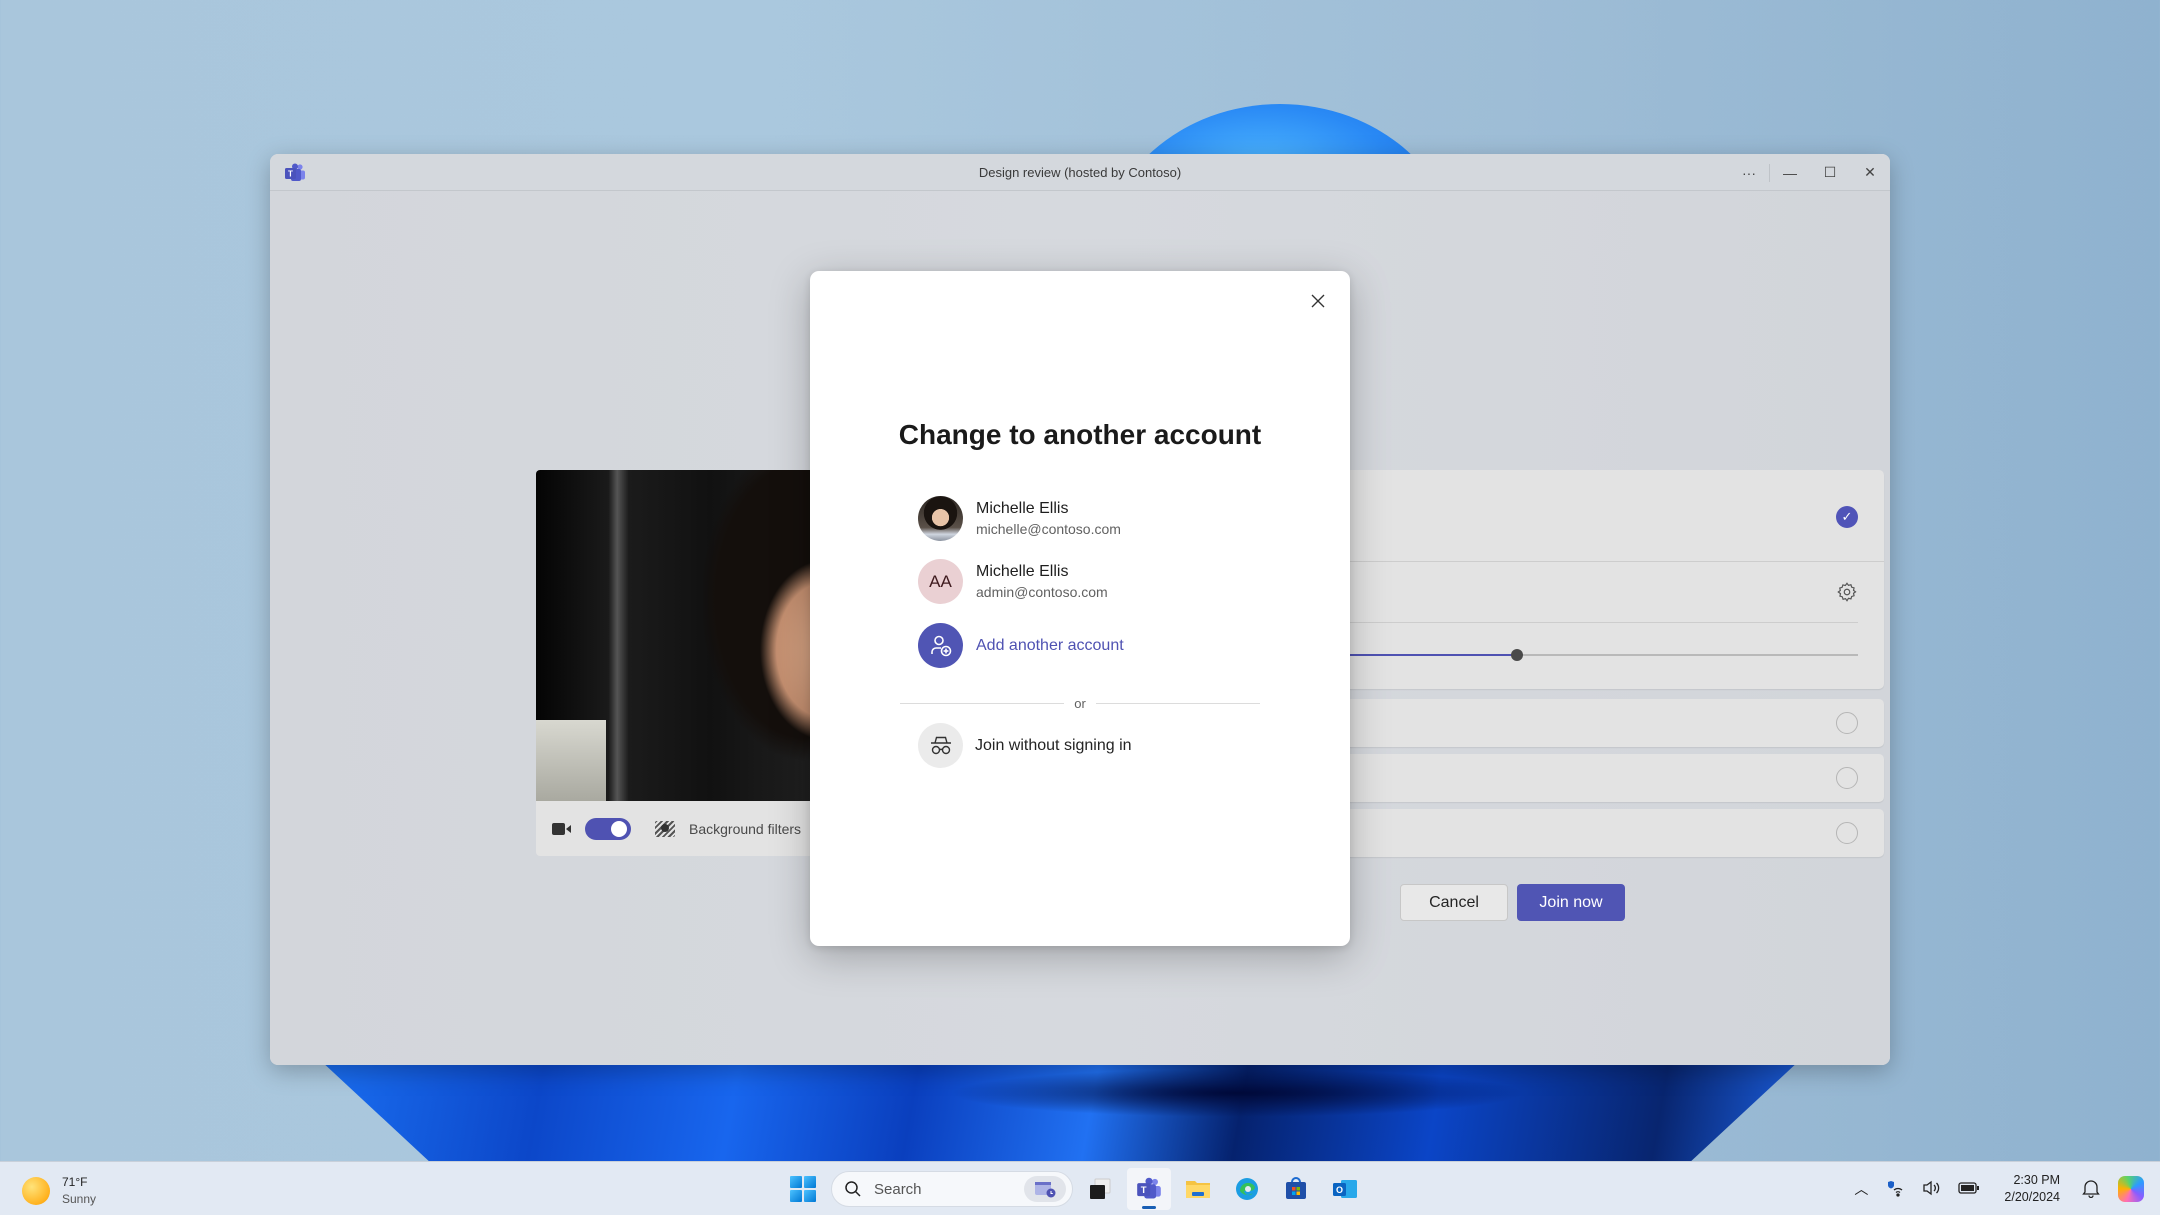  Describe the element at coordinates (940, 645) in the screenshot. I see `add-person-icon` at that location.